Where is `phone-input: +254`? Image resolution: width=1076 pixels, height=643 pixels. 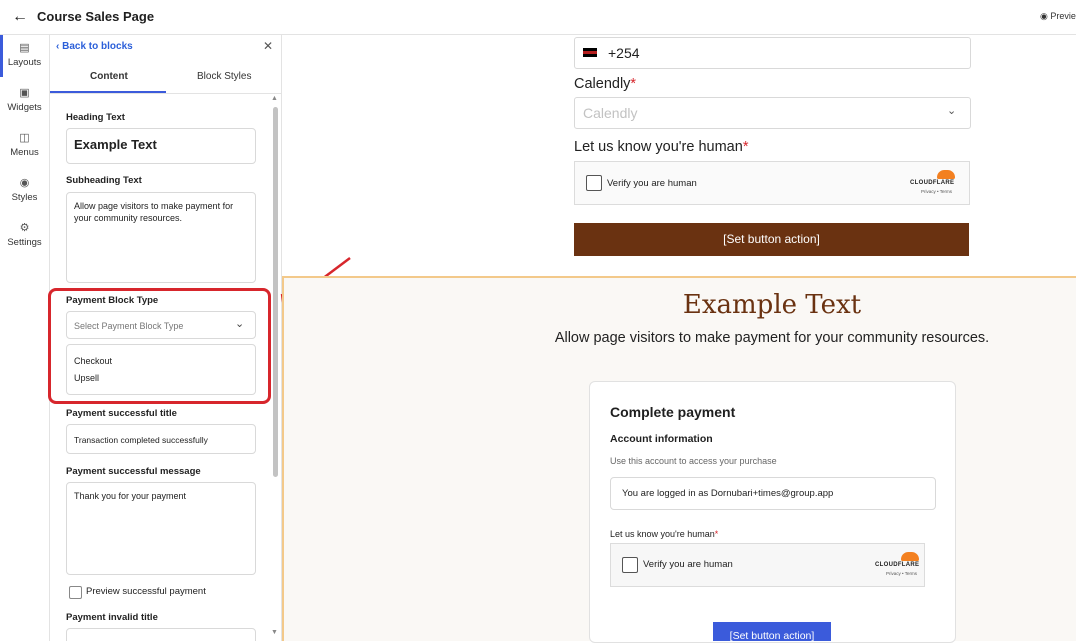 phone-input: +254 is located at coordinates (772, 53).